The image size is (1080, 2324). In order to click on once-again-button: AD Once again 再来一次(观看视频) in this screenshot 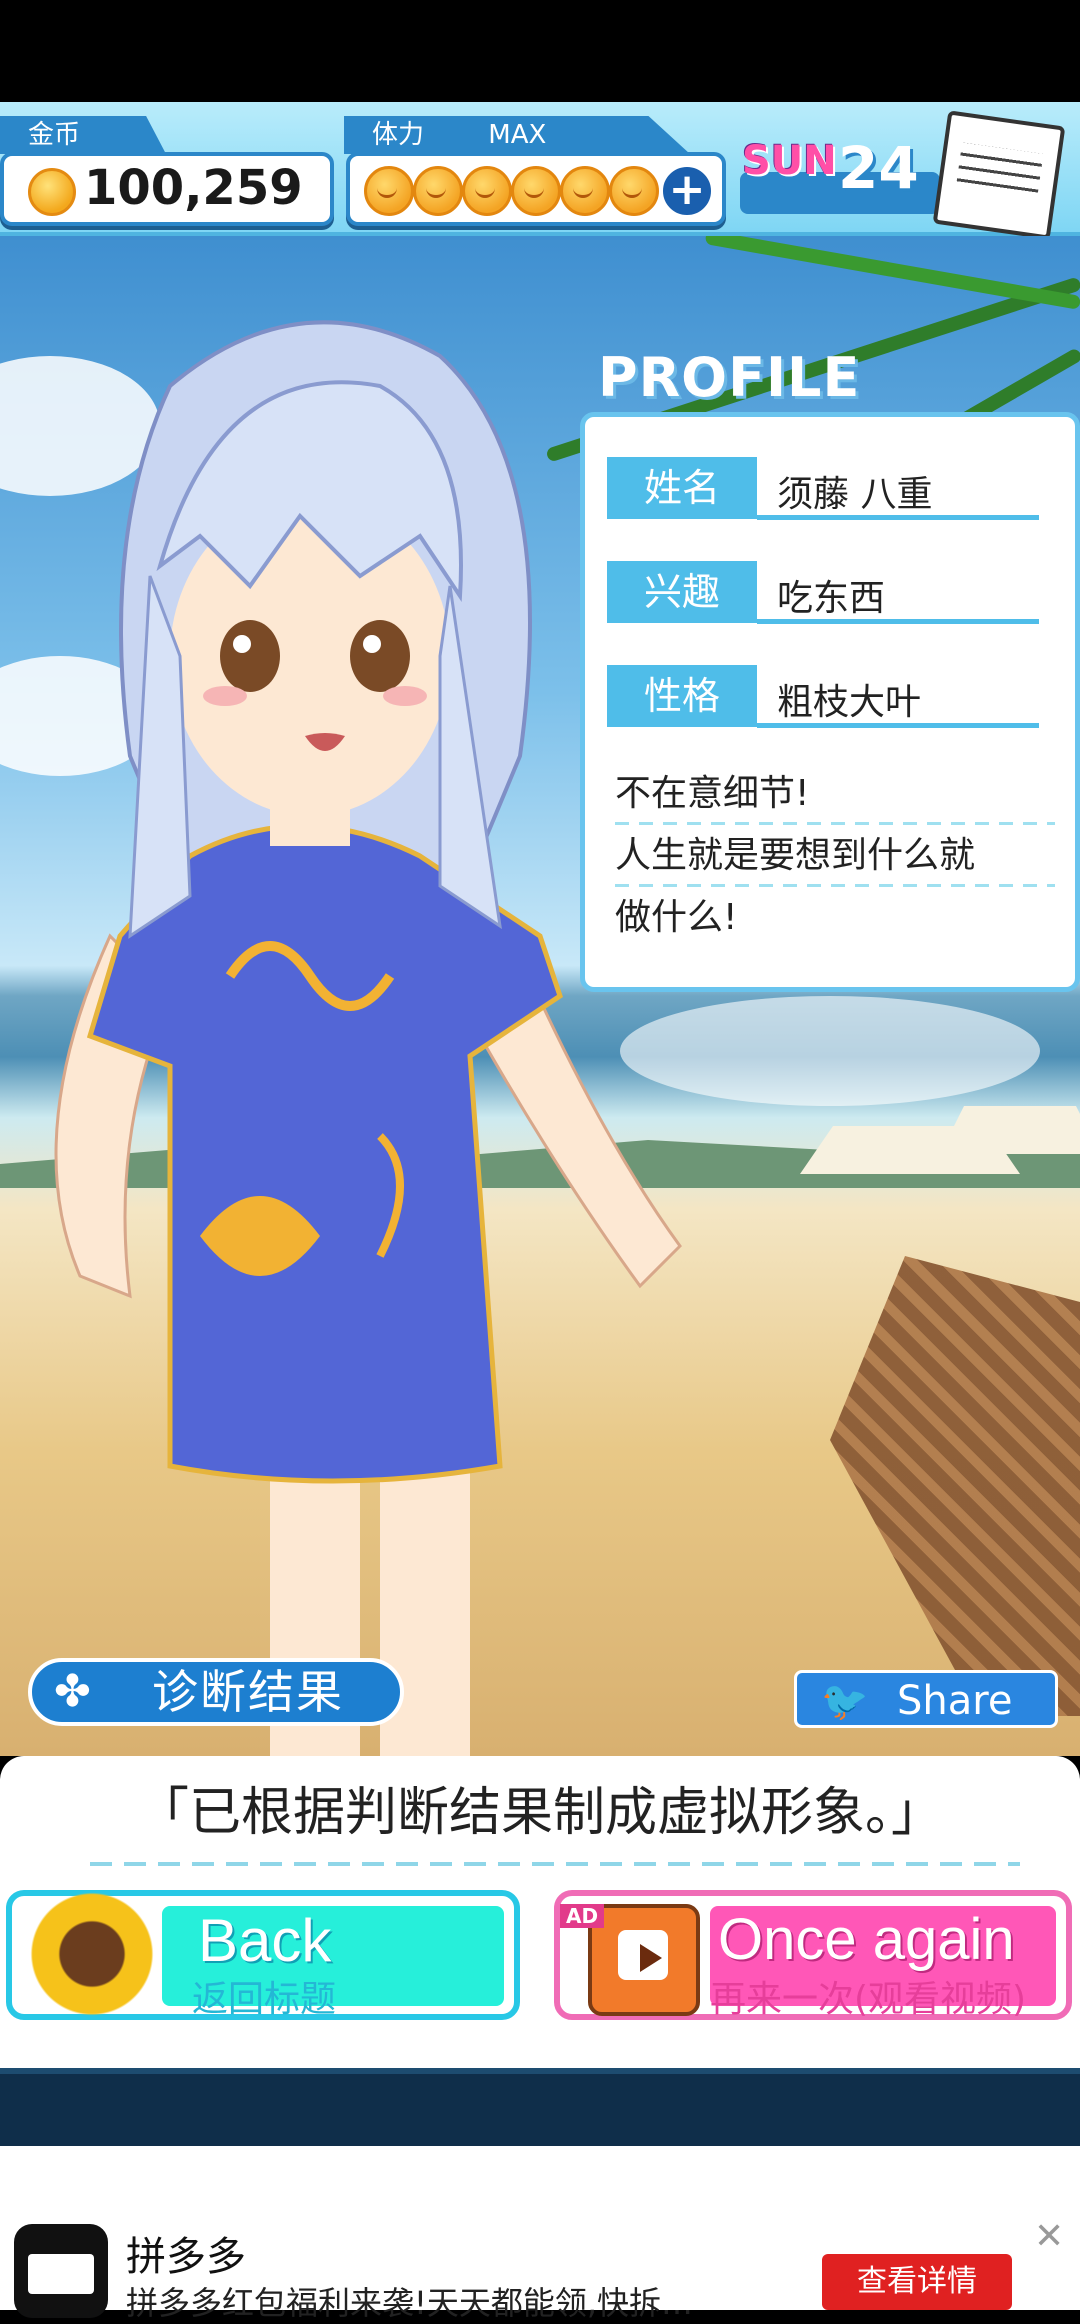, I will do `click(813, 1955)`.